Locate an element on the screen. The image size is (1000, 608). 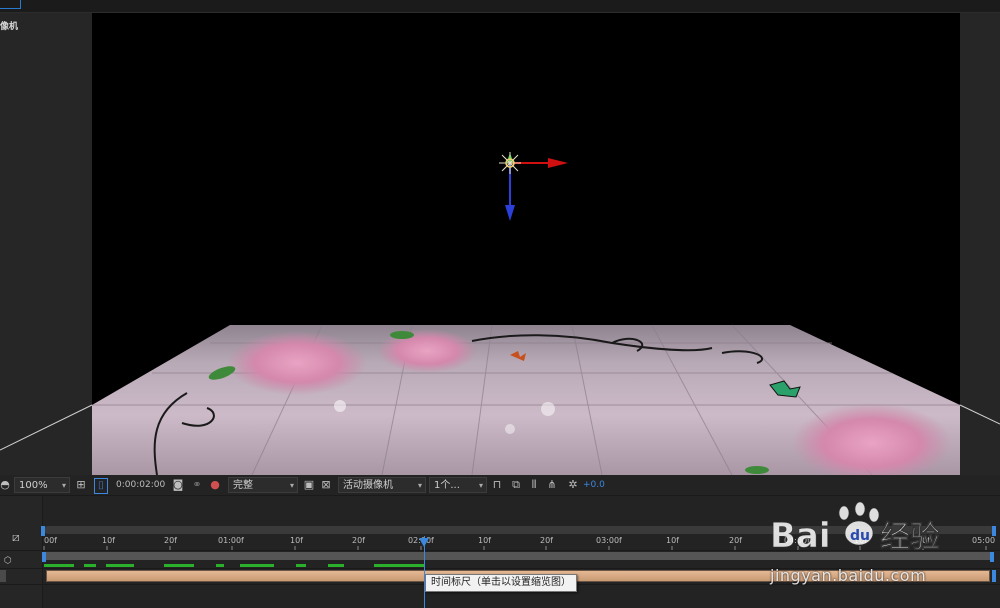
current-time: 0:00:02:00 is located at coordinates (140, 485).